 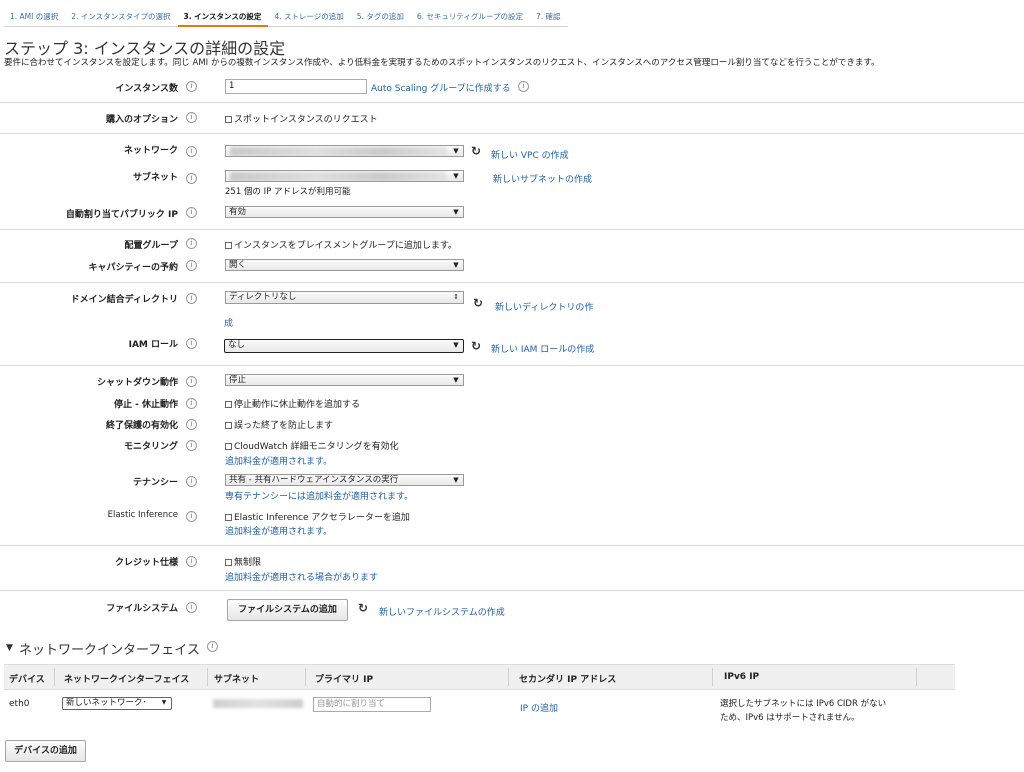 What do you see at coordinates (121, 17) in the screenshot?
I see `tab-instance-type: 2. インスタンスタイプの選択` at bounding box center [121, 17].